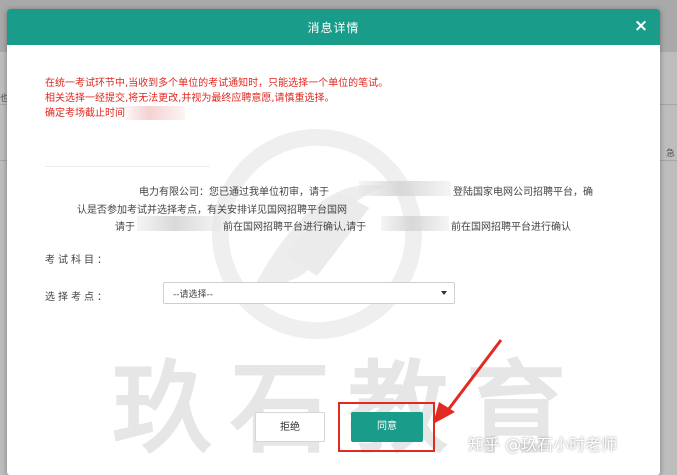 This screenshot has height=475, width=677. Describe the element at coordinates (216, 113) in the screenshot. I see `notice-line: 确定考场截止时间` at that location.